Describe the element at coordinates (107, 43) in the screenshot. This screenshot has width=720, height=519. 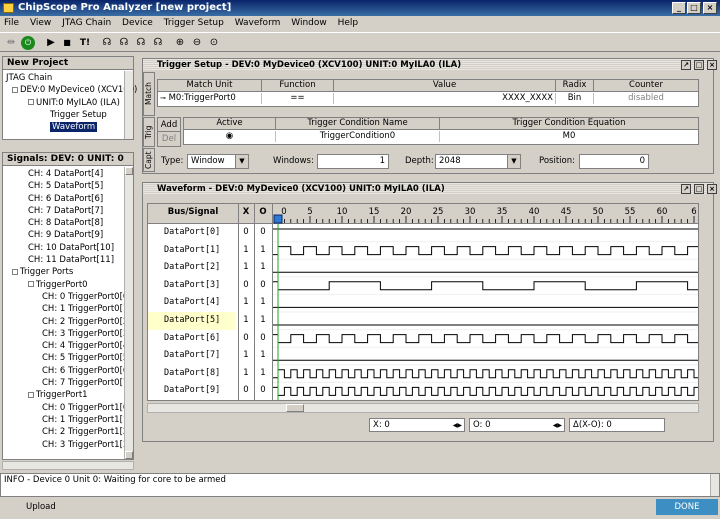
I see `probe-icon-1: ☊` at that location.